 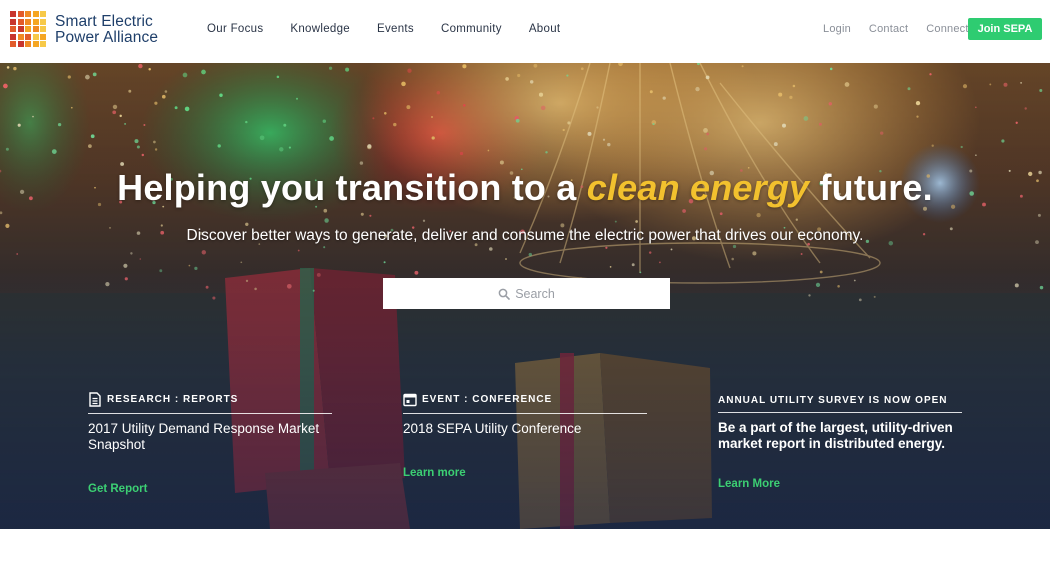 What do you see at coordinates (117, 489) in the screenshot?
I see `get-report-link: Get Report` at bounding box center [117, 489].